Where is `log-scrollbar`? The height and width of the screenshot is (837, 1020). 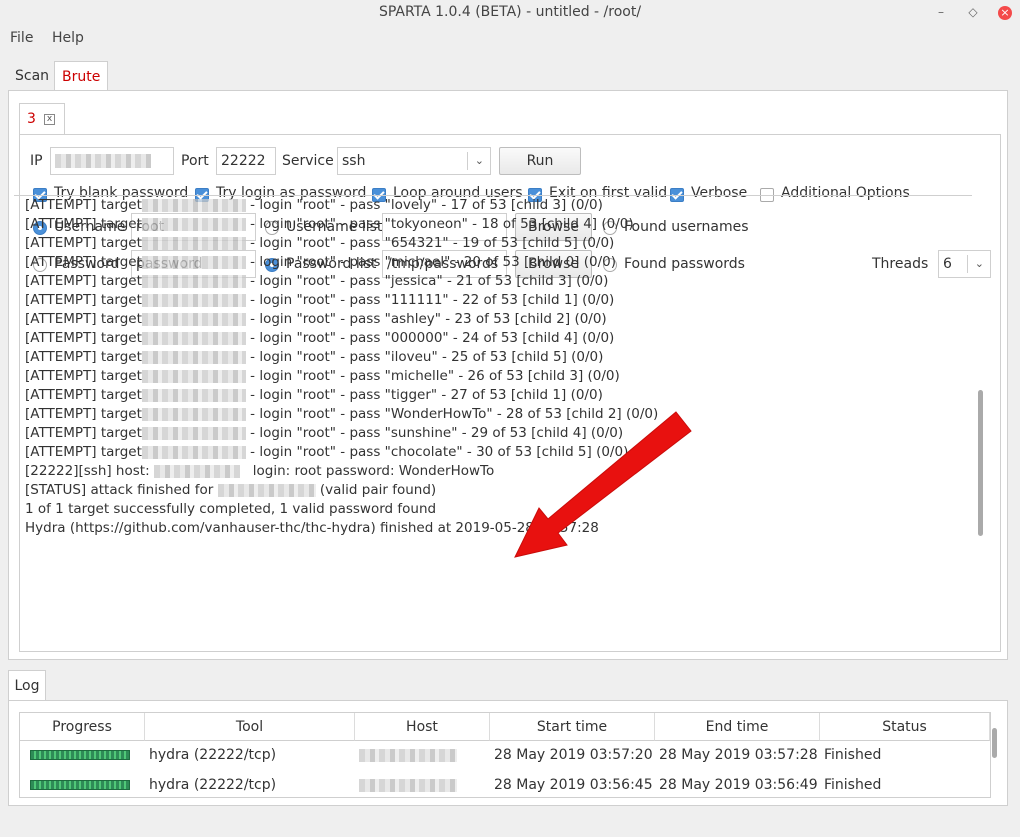 log-scrollbar is located at coordinates (994, 743).